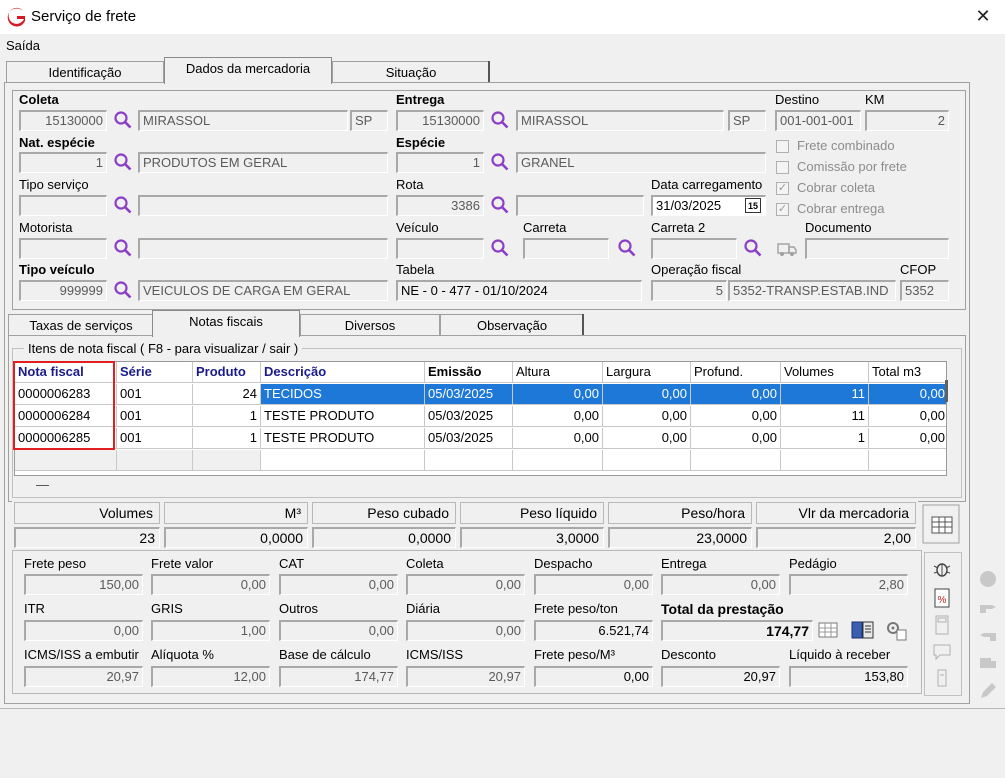  I want to click on col-nota-fiscal: Nota fiscal, so click(66, 372).